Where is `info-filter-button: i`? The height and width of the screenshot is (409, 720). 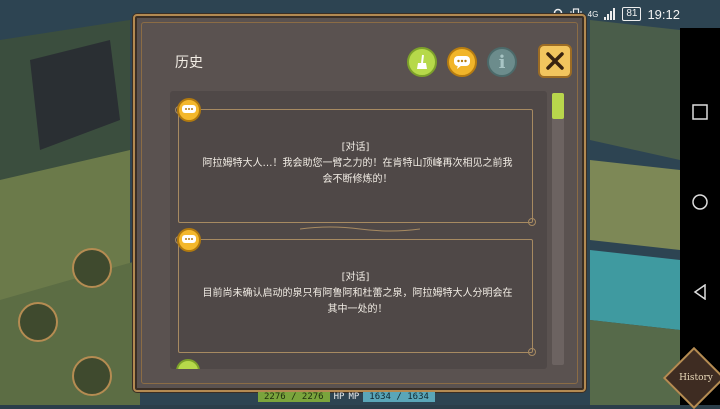
info-filter-button: i is located at coordinates (502, 62).